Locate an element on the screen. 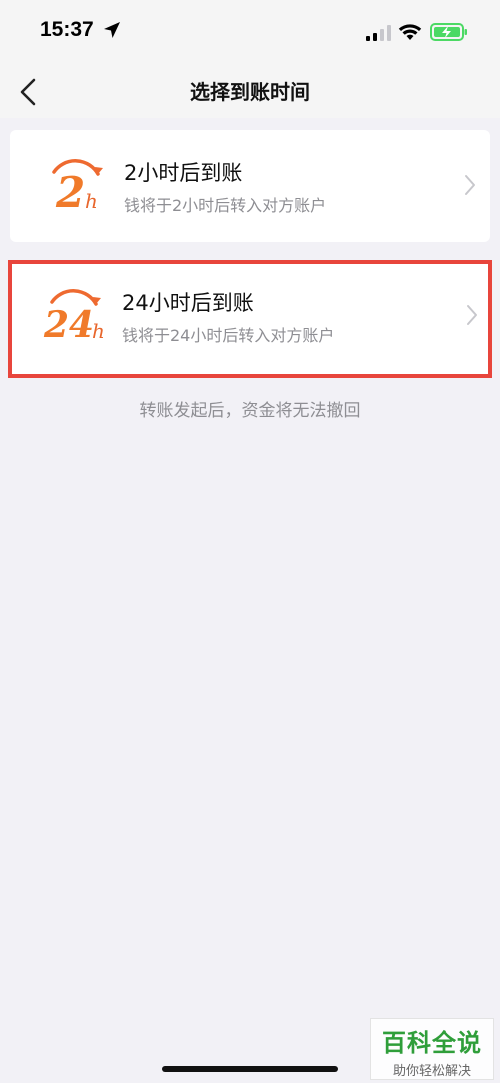 This screenshot has width=500, height=1083. battery-charging-icon is located at coordinates (448, 32).